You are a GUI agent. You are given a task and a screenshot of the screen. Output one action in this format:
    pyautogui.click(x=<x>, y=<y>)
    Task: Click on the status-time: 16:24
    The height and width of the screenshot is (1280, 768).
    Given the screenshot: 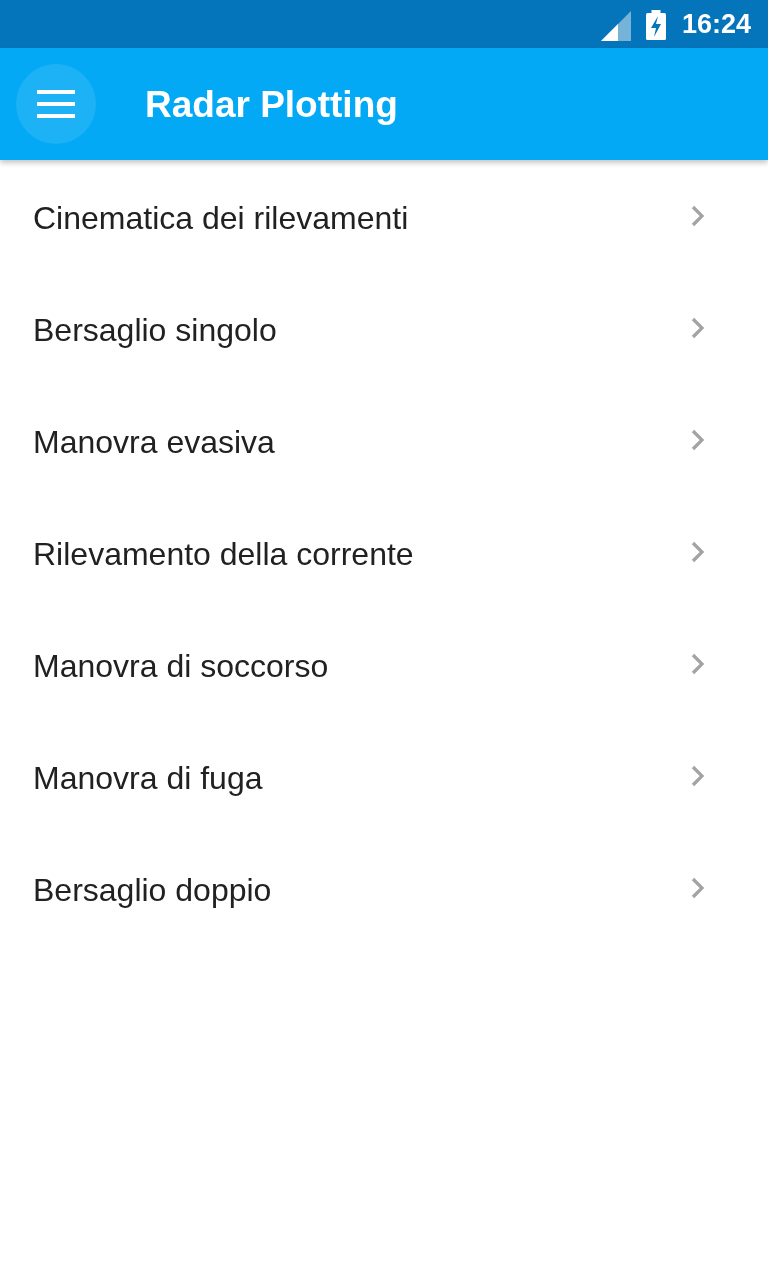 What is the action you would take?
    pyautogui.click(x=716, y=24)
    